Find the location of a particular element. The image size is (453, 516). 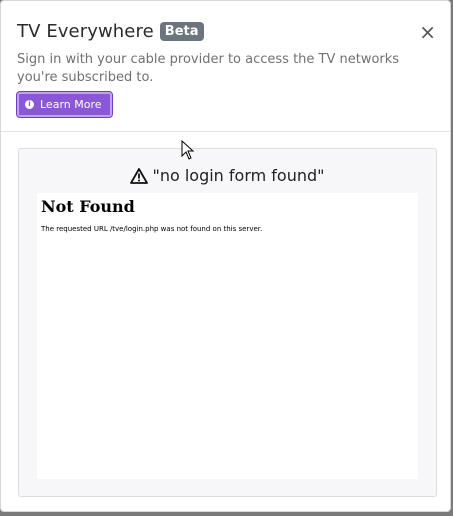

modal-title: TV Everywhere is located at coordinates (85, 31).